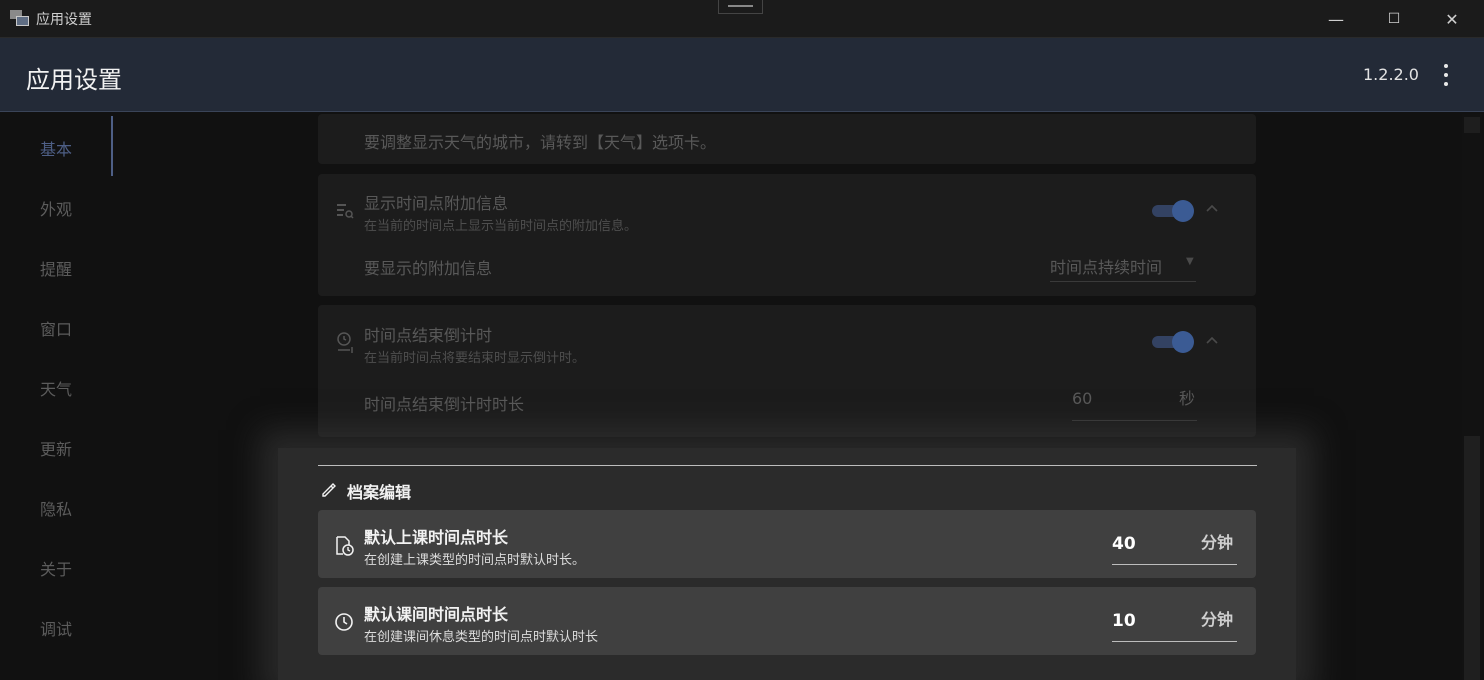 Image resolution: width=1484 pixels, height=680 pixels. Describe the element at coordinates (501, 226) in the screenshot. I see `extra-info-desc: 在当前的时间点上显示当前时间点的附加信息。` at that location.